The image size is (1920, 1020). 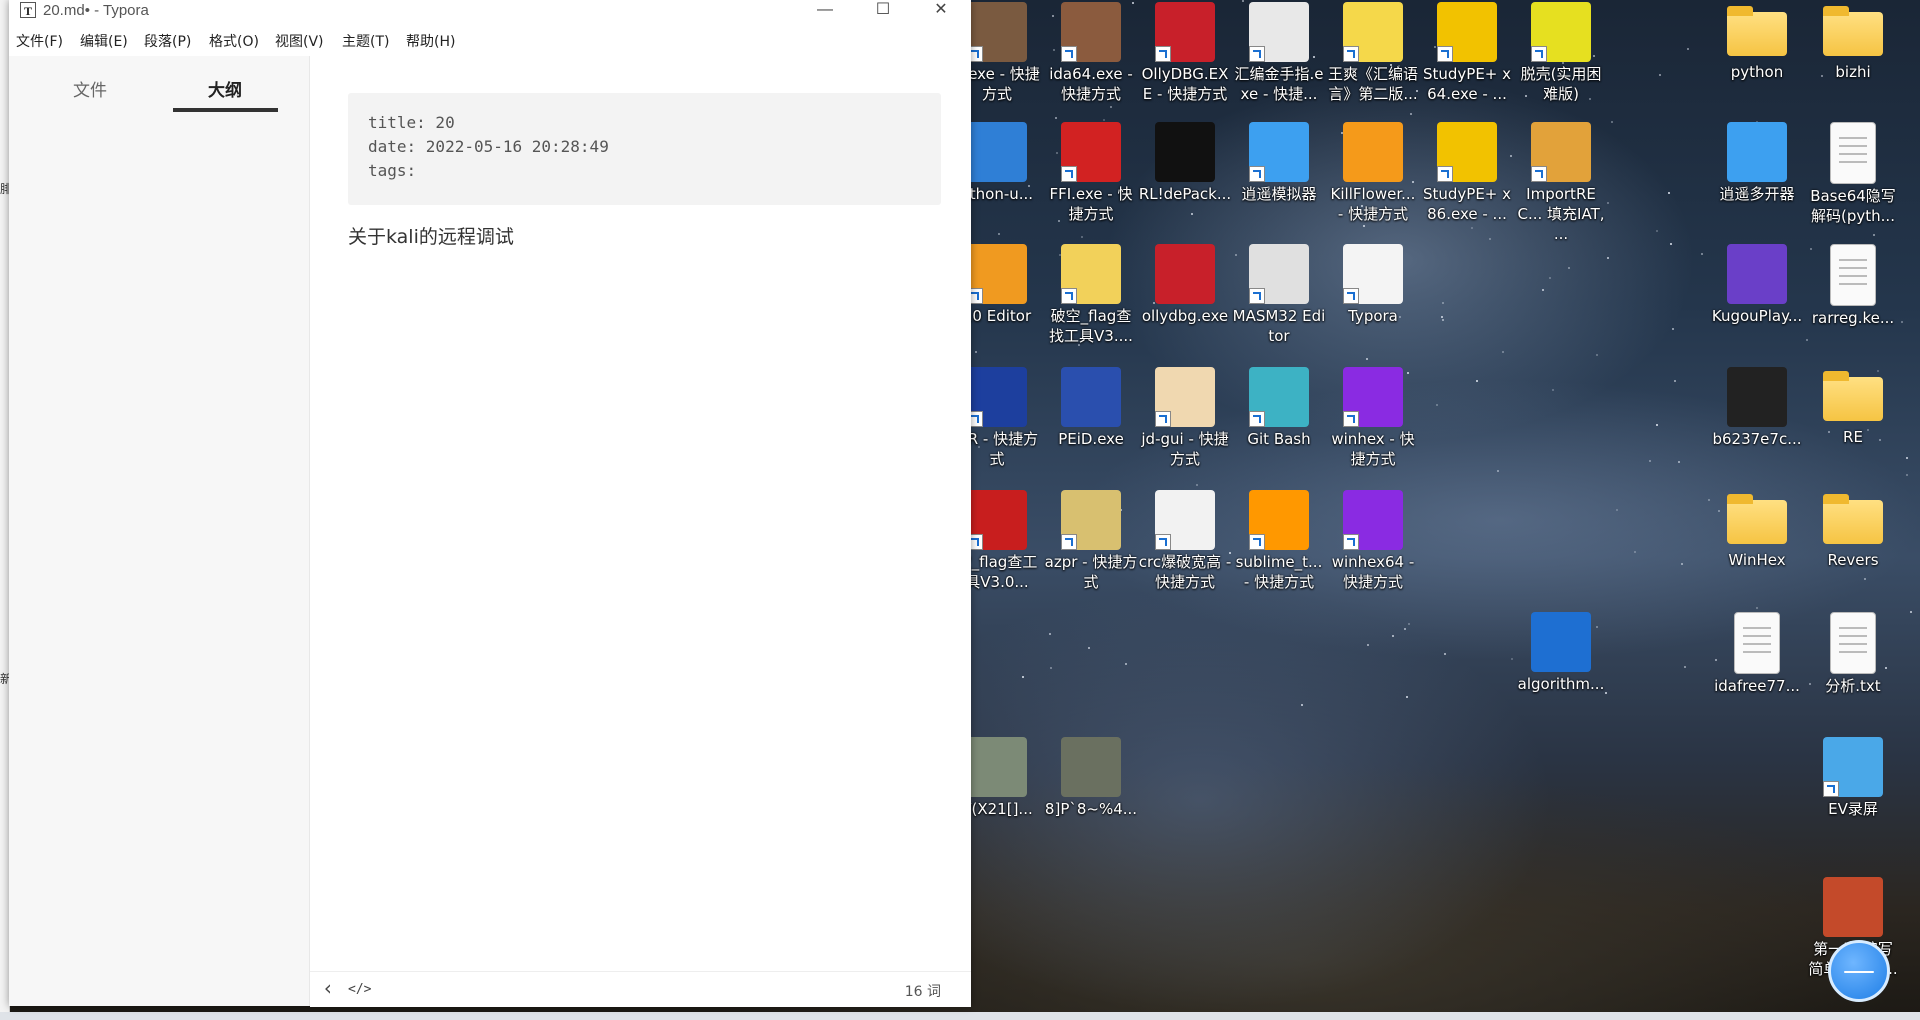 I want to click on maximize-button: ☐, so click(x=883, y=11).